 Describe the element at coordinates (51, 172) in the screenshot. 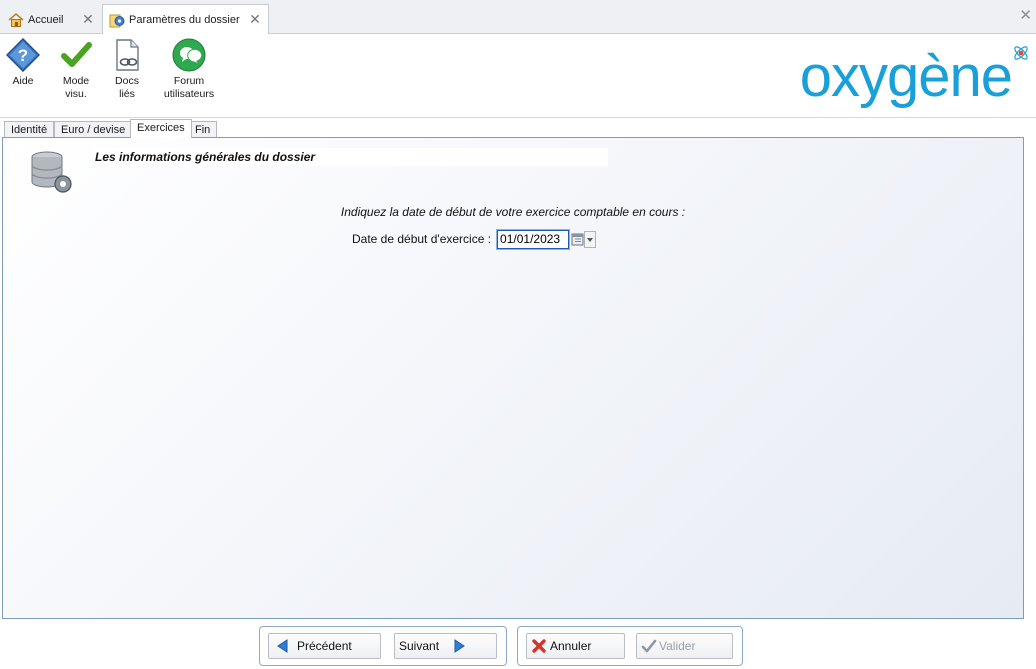

I see `database-settings-icon` at that location.